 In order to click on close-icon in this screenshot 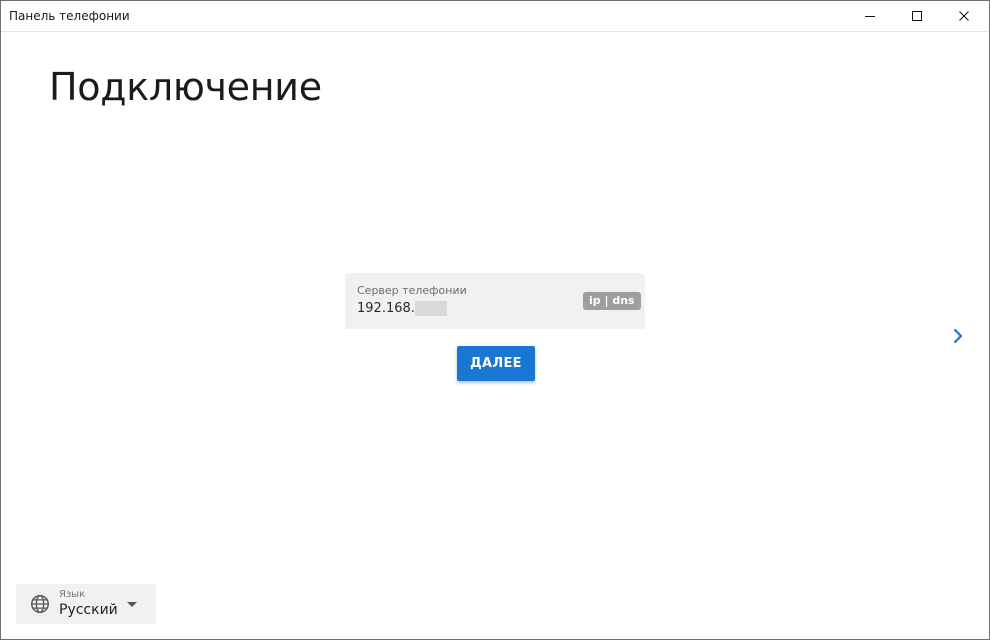, I will do `click(964, 16)`.